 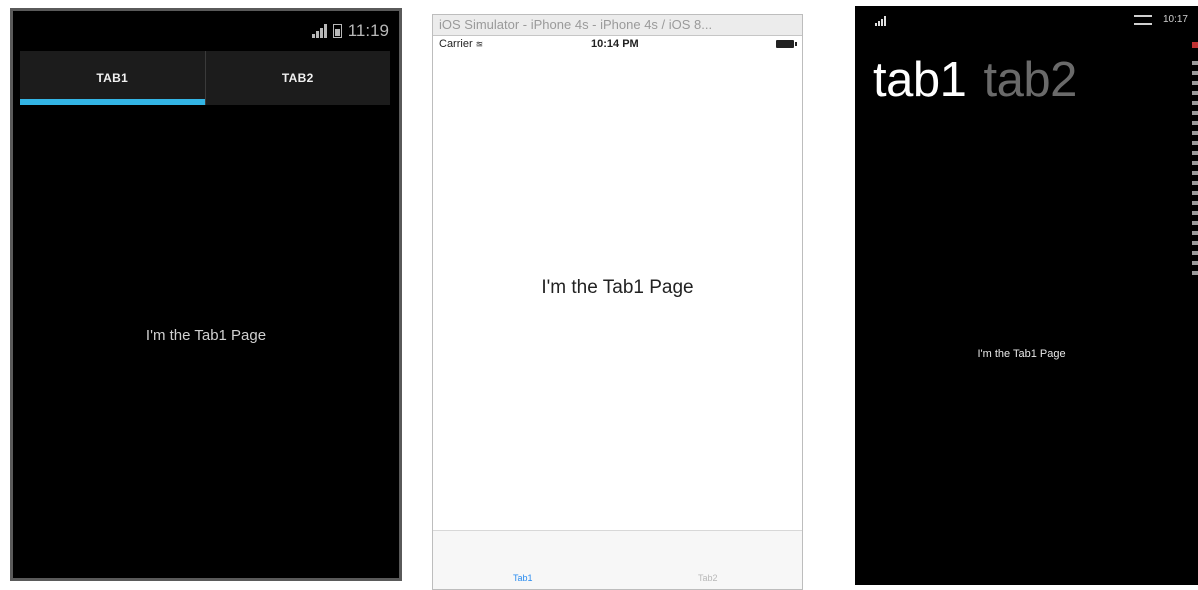 What do you see at coordinates (479, 44) in the screenshot?
I see `wifi-icon: ≊` at bounding box center [479, 44].